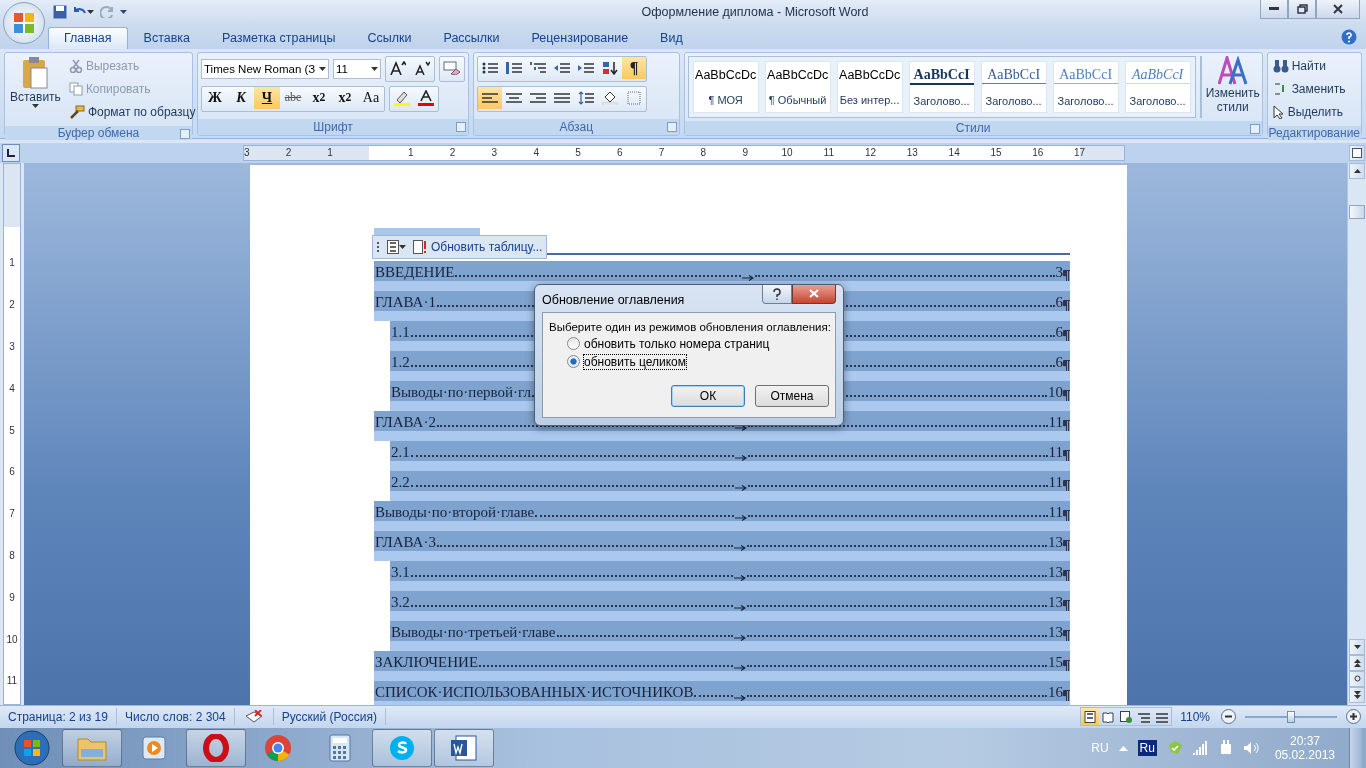 The image size is (1366, 768). What do you see at coordinates (1357, 694) in the screenshot?
I see `double-down-arrow-icon` at bounding box center [1357, 694].